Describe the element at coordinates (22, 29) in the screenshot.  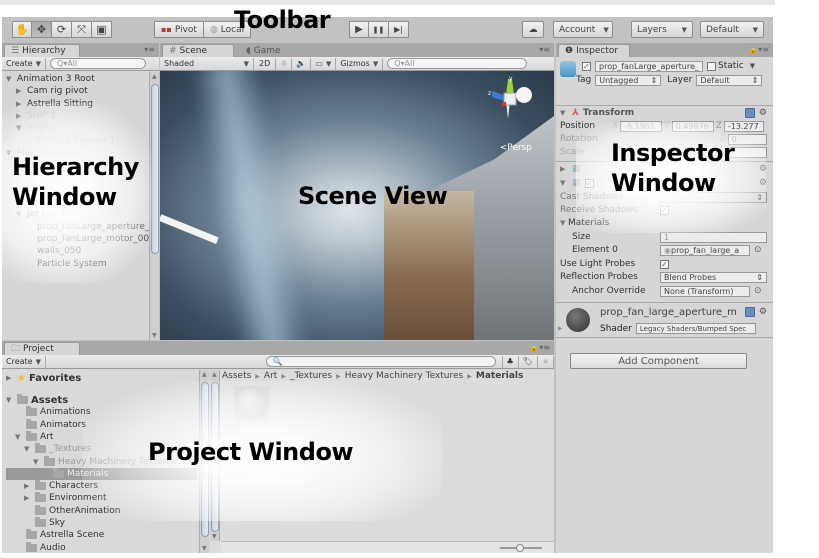
I see `hand-tool-icon: ✋` at that location.